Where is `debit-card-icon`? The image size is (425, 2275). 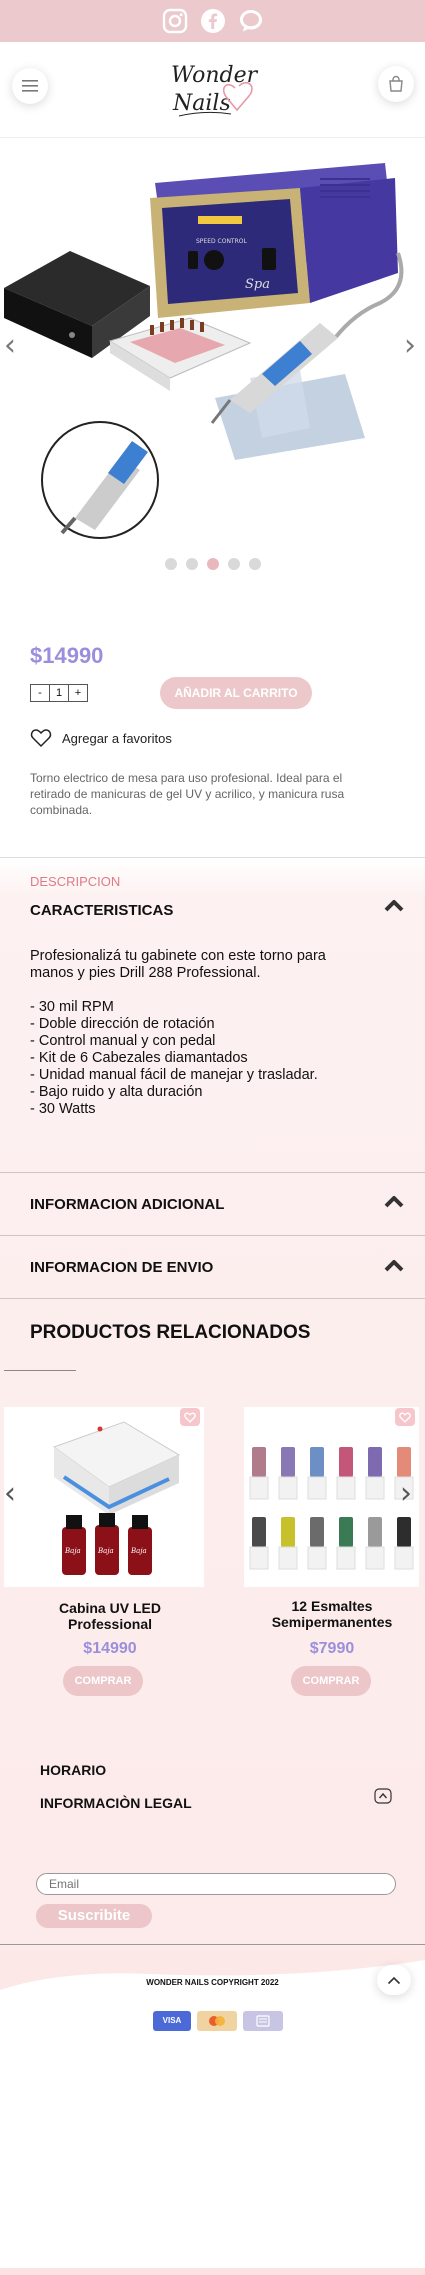
debit-card-icon is located at coordinates (263, 2021).